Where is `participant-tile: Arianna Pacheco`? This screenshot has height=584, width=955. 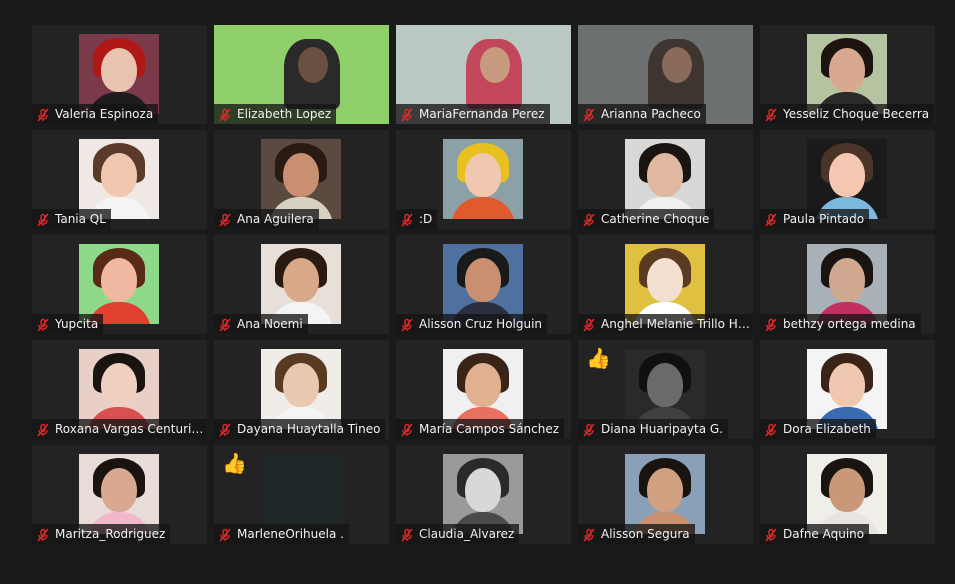 participant-tile: Arianna Pacheco is located at coordinates (665, 74).